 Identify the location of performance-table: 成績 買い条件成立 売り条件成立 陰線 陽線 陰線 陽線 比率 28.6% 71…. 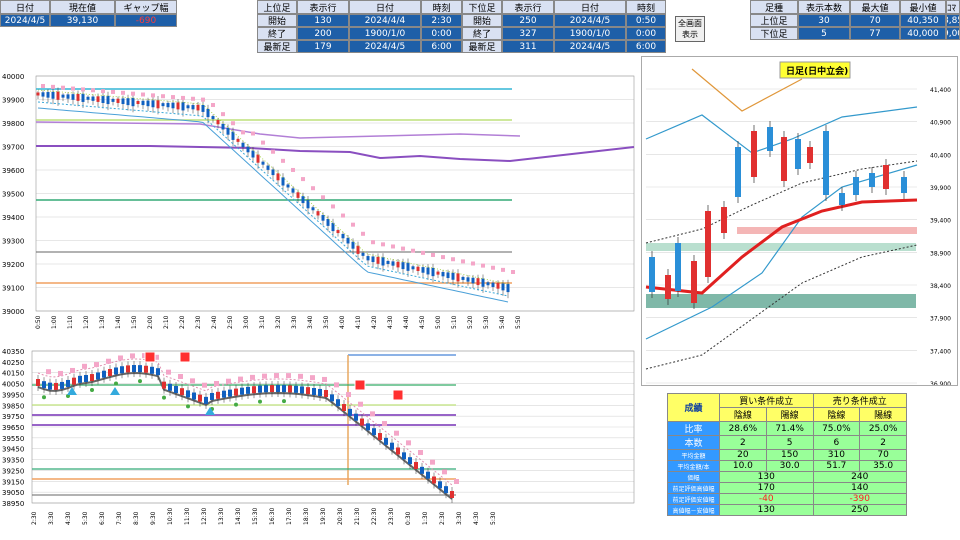
(787, 454).